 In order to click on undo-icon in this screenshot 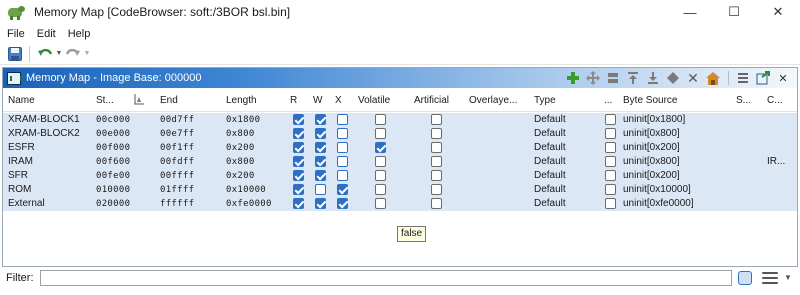, I will do `click(45, 54)`.